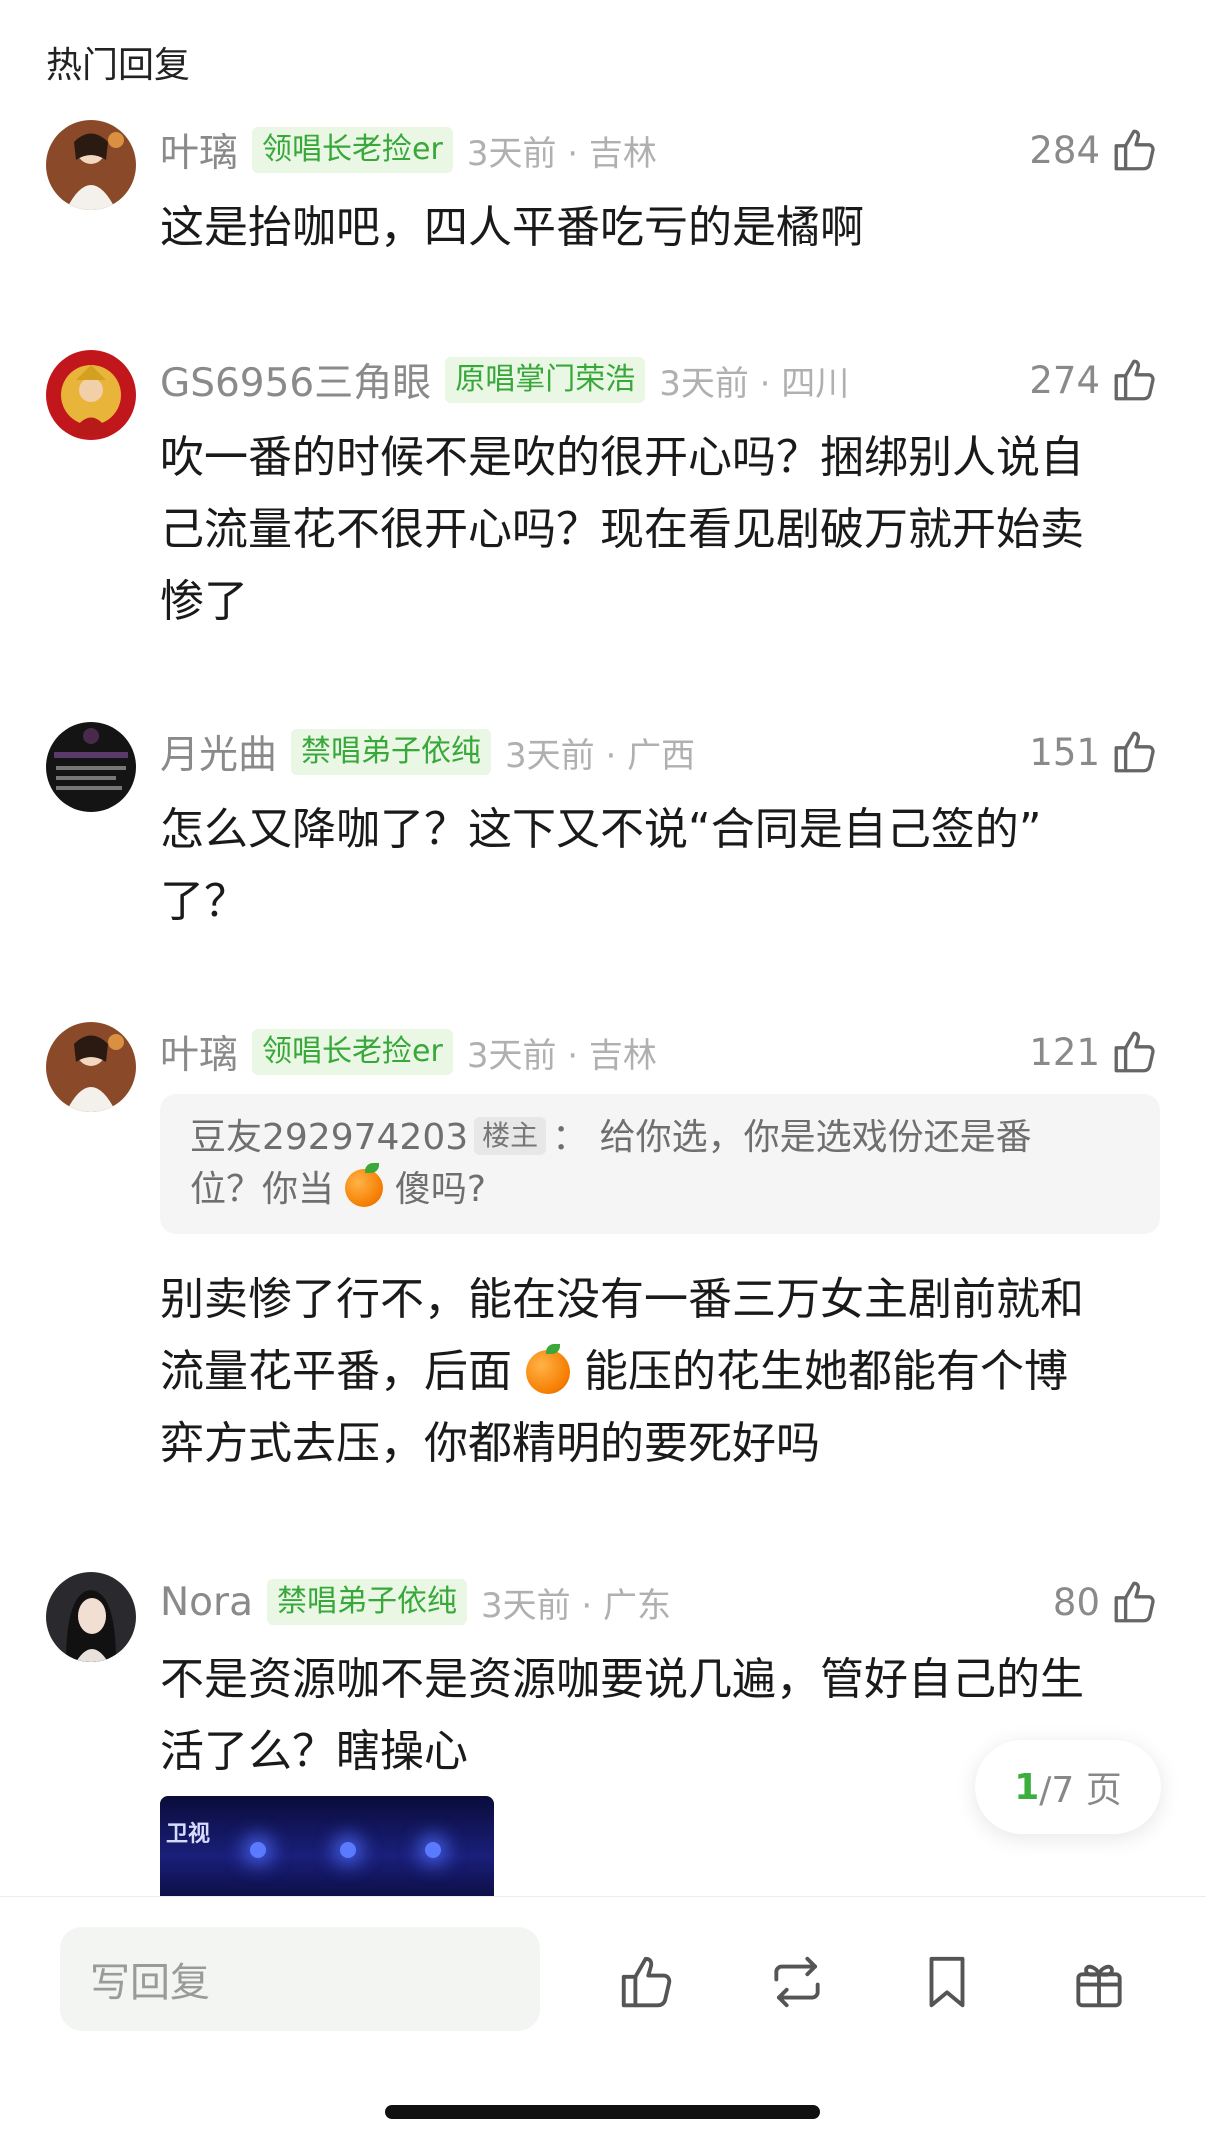 The width and height of the screenshot is (1206, 2144). I want to click on comment-text-line: 弈方式去压，你都精明的要死好吗, so click(490, 1443).